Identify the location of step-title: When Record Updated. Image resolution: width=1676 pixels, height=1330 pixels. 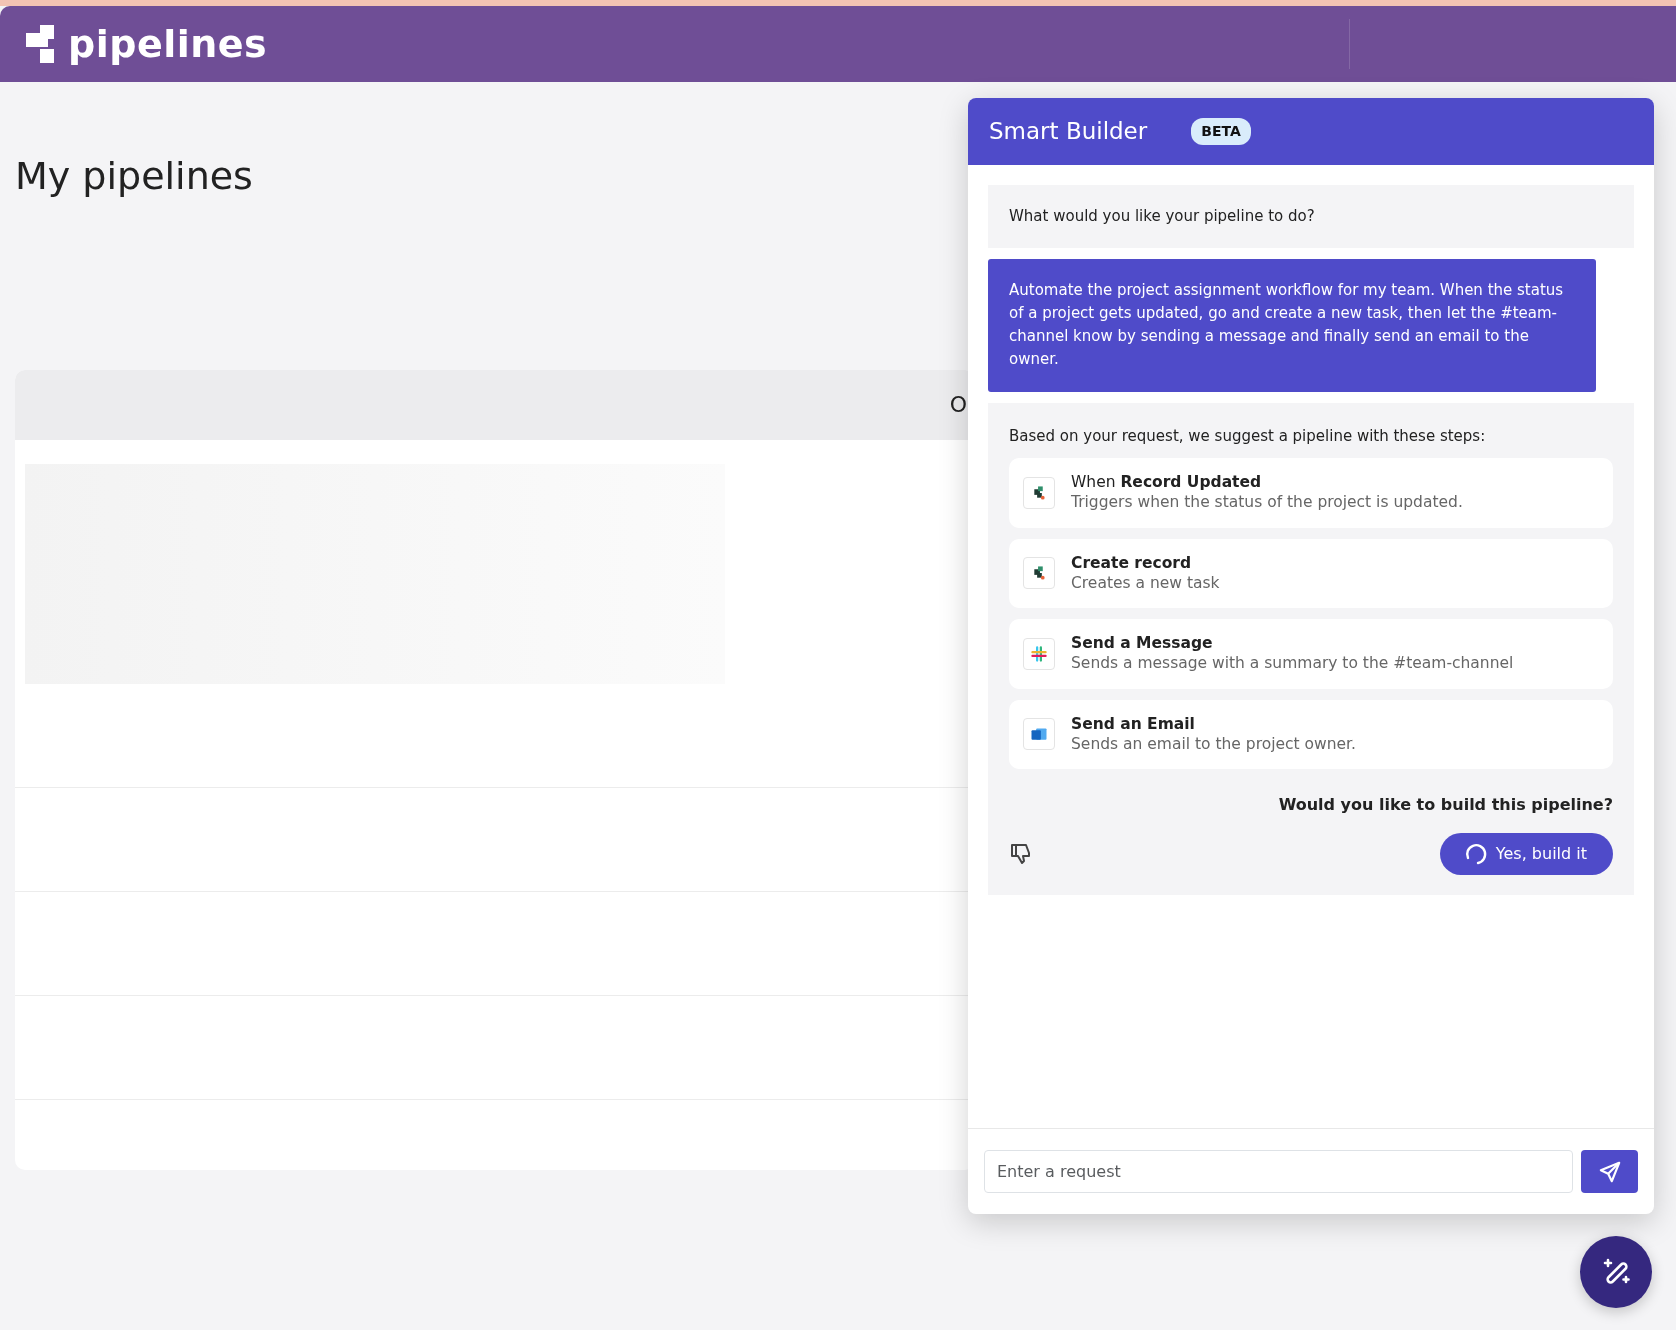
(1167, 483).